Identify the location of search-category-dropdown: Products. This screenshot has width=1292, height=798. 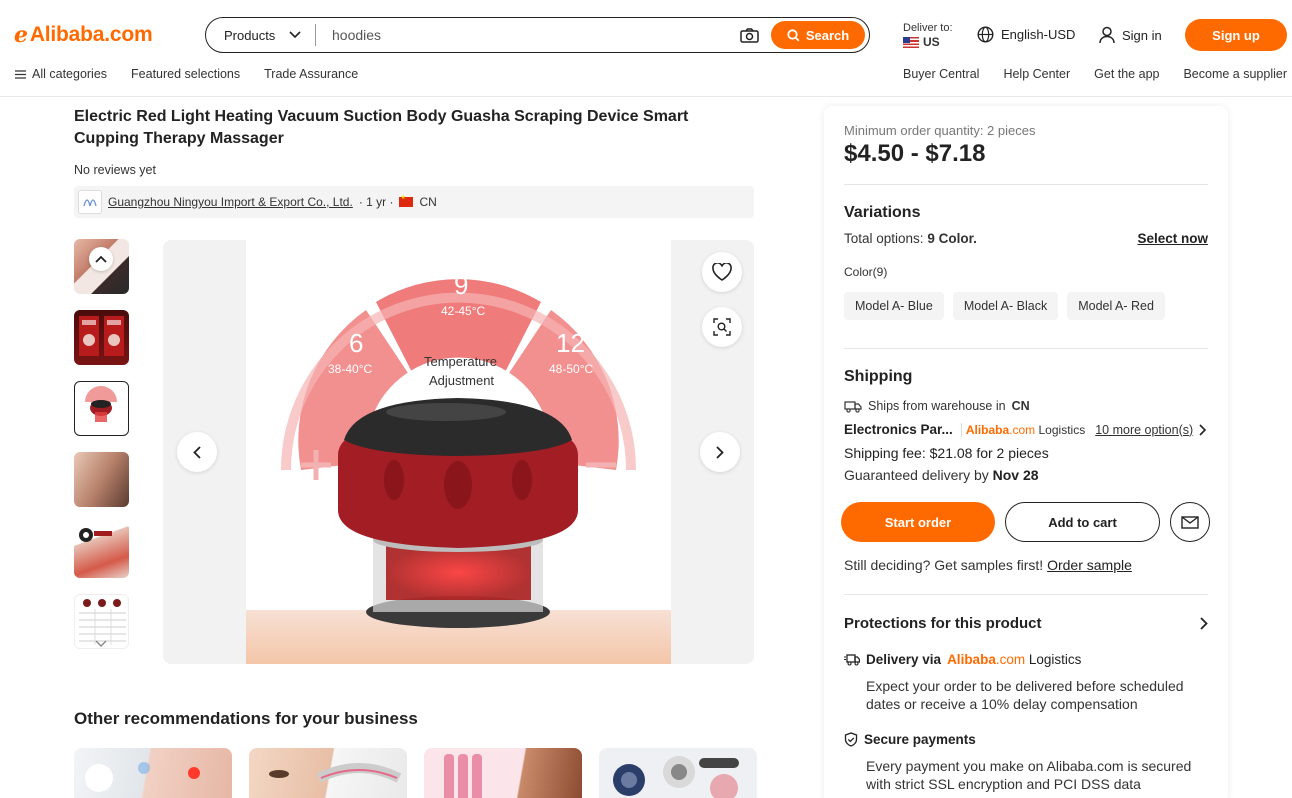
(261, 35).